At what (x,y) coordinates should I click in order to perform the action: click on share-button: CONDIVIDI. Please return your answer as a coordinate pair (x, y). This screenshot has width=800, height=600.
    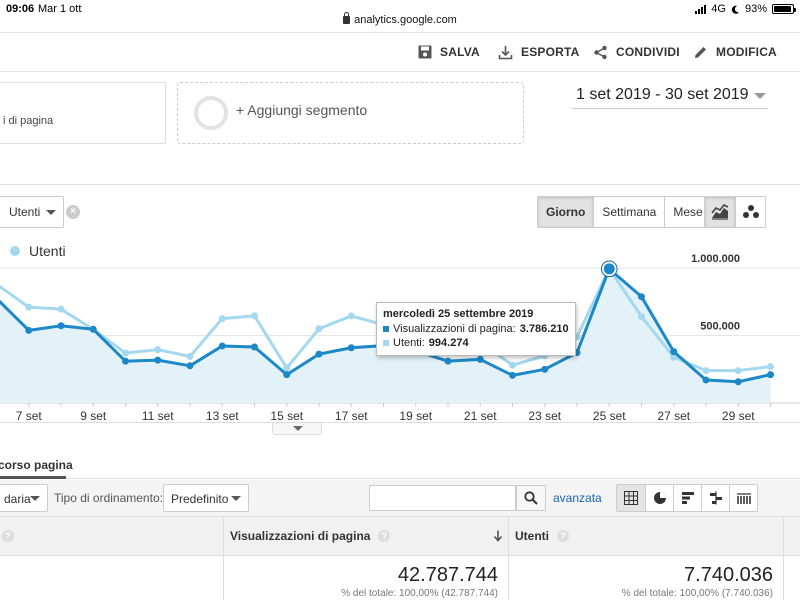
    Looking at the image, I should click on (636, 52).